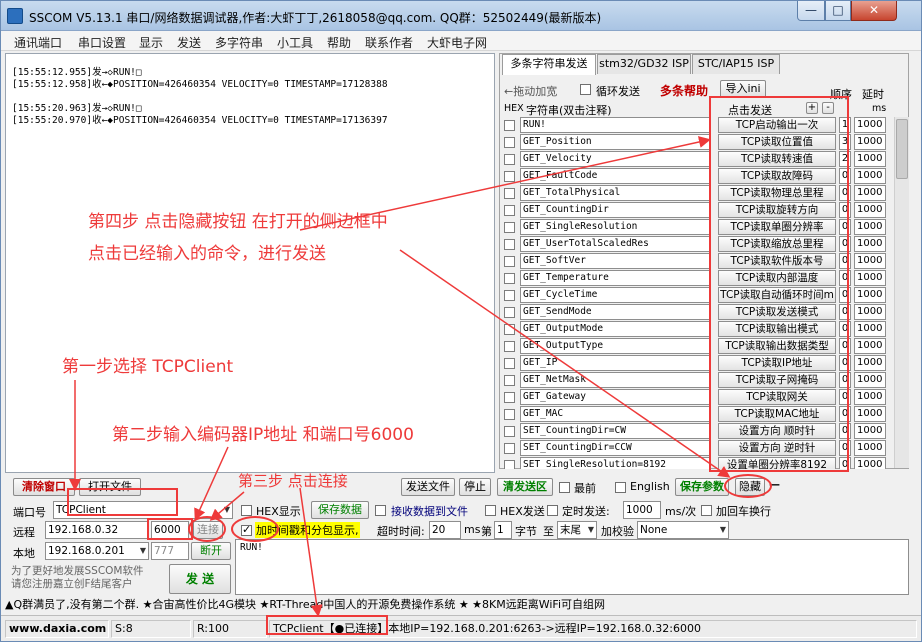 This screenshot has height=642, width=922. Describe the element at coordinates (777, 312) in the screenshot. I see `send-command-button: TCP读取发送模式` at that location.